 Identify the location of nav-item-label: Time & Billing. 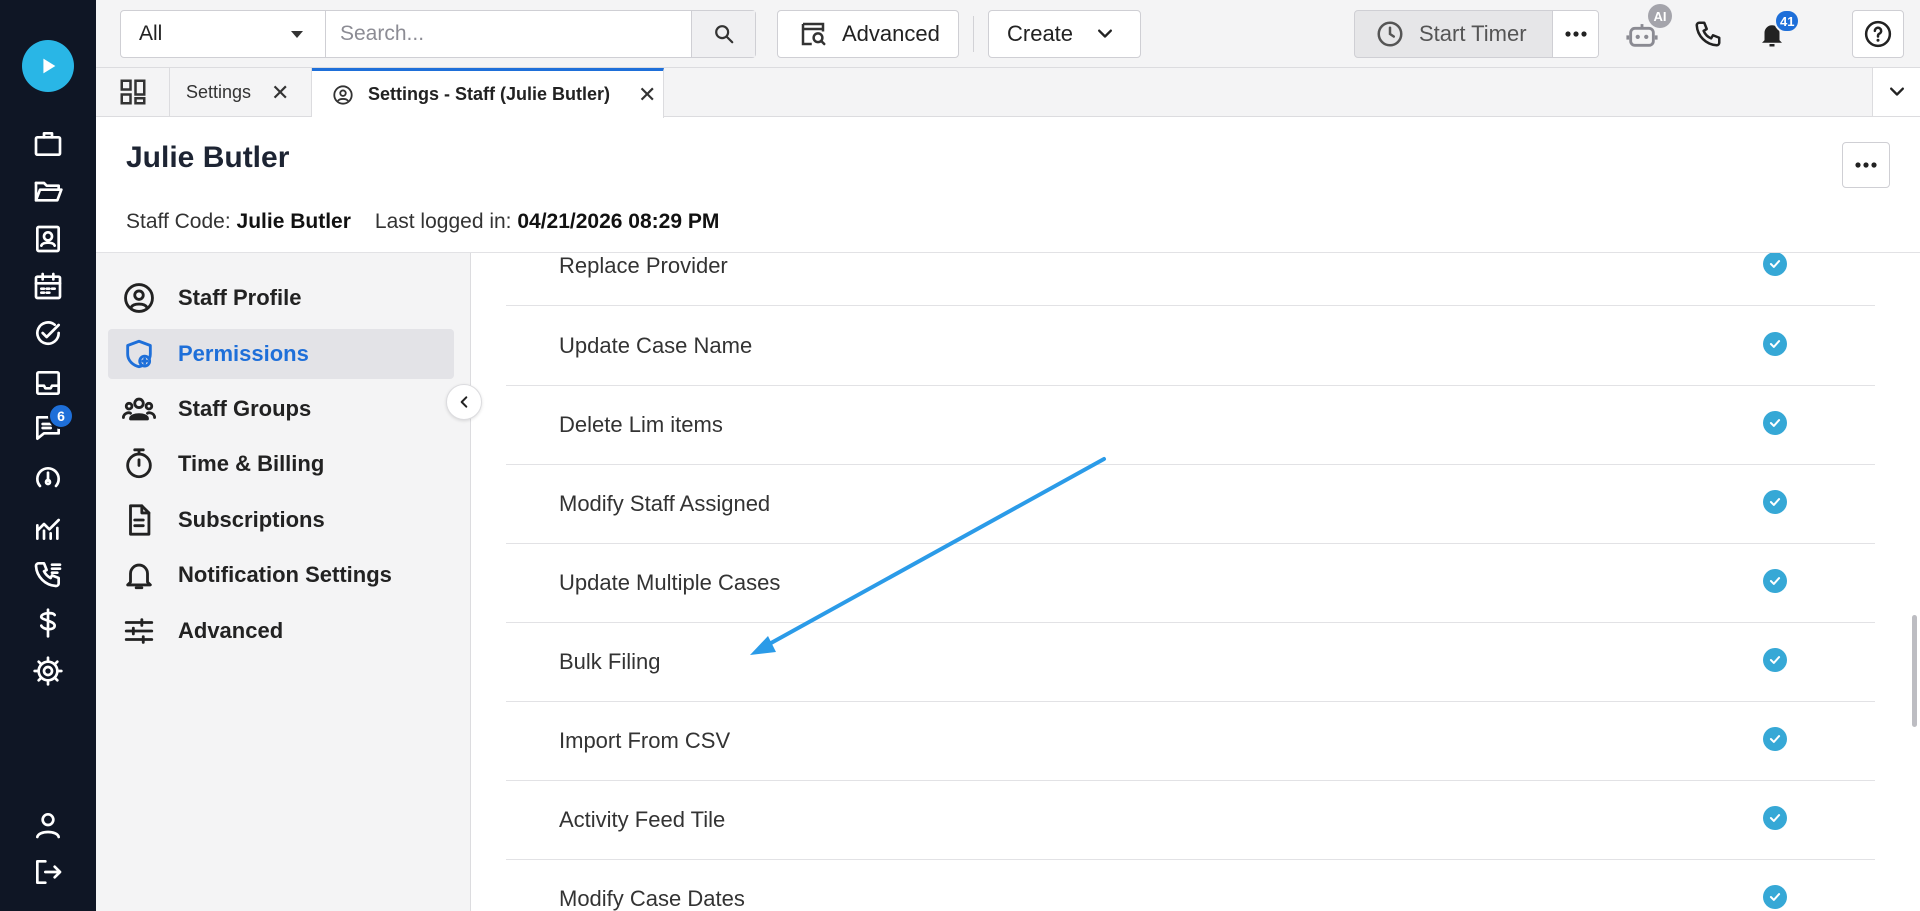
(251, 463).